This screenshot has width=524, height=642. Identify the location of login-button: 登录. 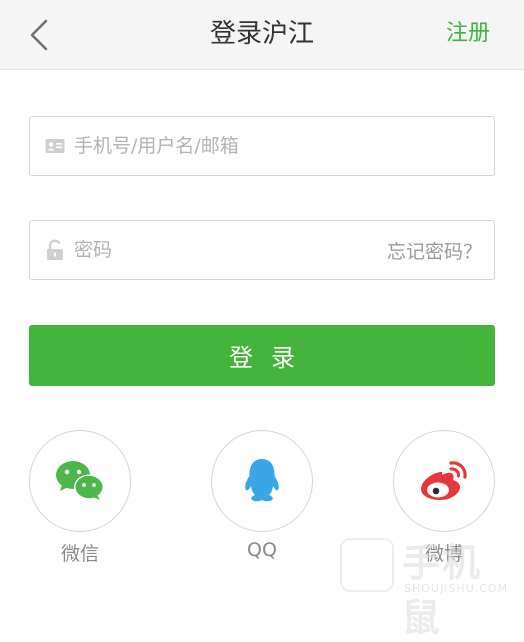
(262, 355).